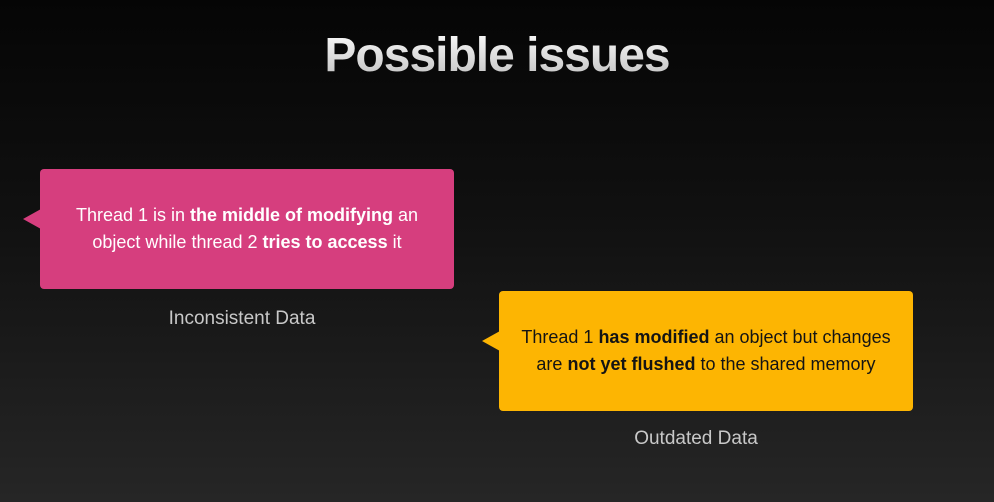  What do you see at coordinates (654, 337) in the screenshot?
I see `callout-text-emphasis: has modified` at bounding box center [654, 337].